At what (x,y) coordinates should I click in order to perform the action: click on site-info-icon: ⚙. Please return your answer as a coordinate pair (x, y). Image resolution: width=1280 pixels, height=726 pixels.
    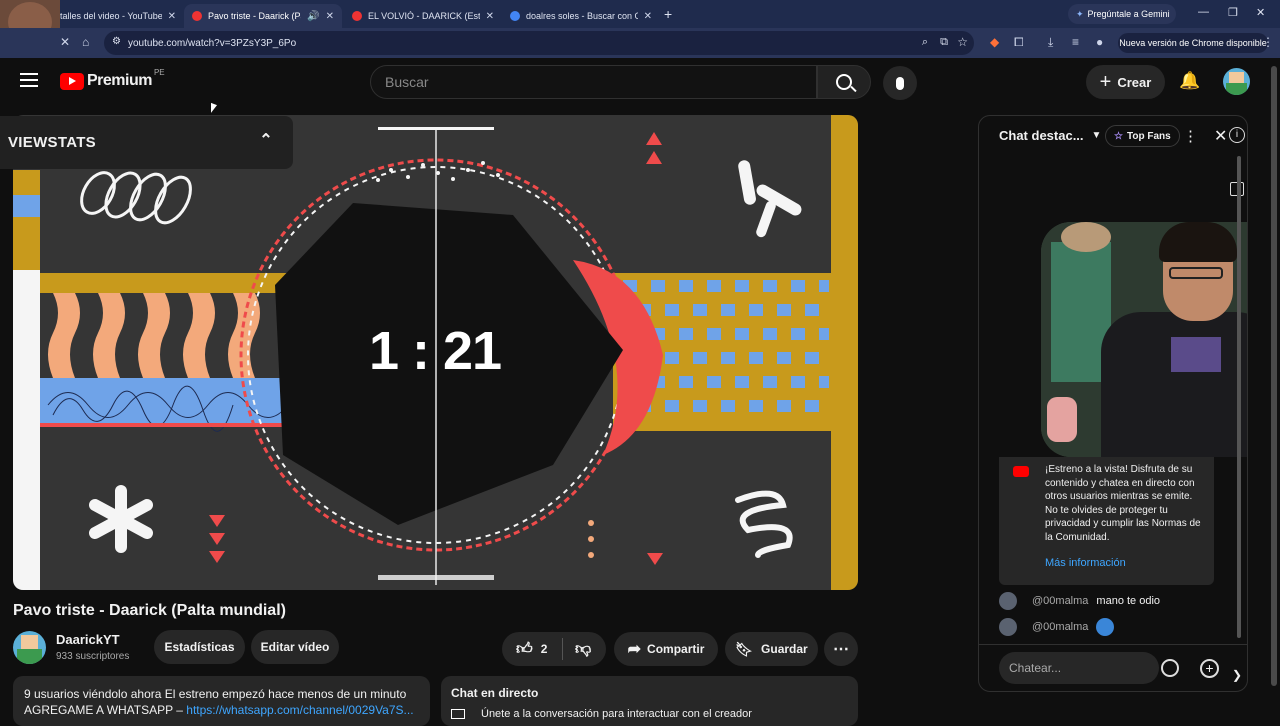
    Looking at the image, I should click on (116, 41).